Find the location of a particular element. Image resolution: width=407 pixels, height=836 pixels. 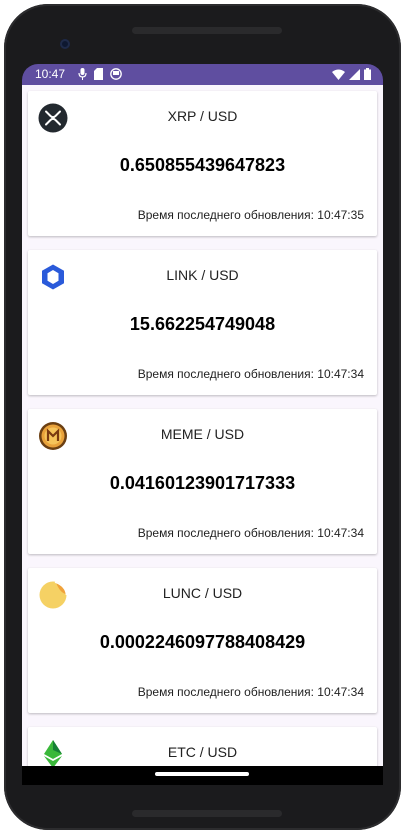

status-time: 10:47 is located at coordinates (50, 74).